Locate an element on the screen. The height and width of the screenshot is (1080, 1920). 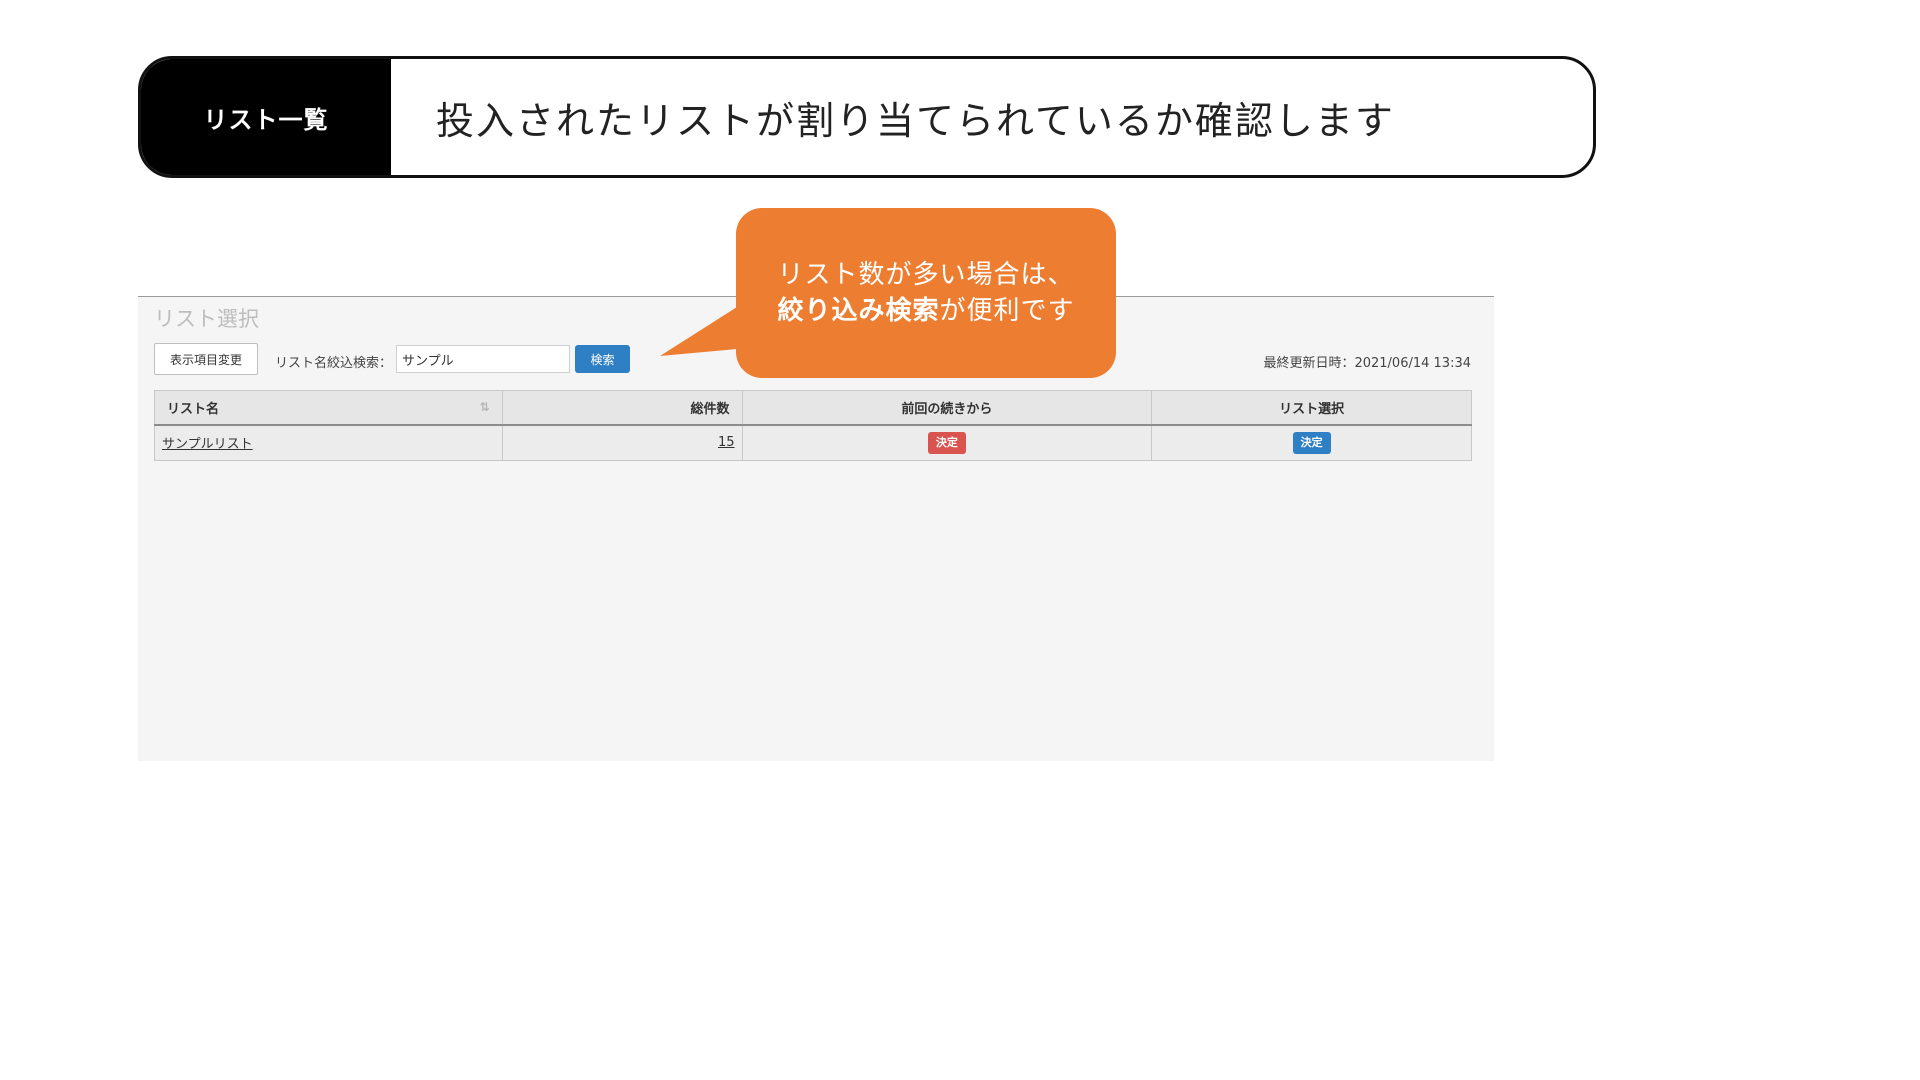
table-row: サンプルリスト 15 決定 決定 is located at coordinates (813, 442).